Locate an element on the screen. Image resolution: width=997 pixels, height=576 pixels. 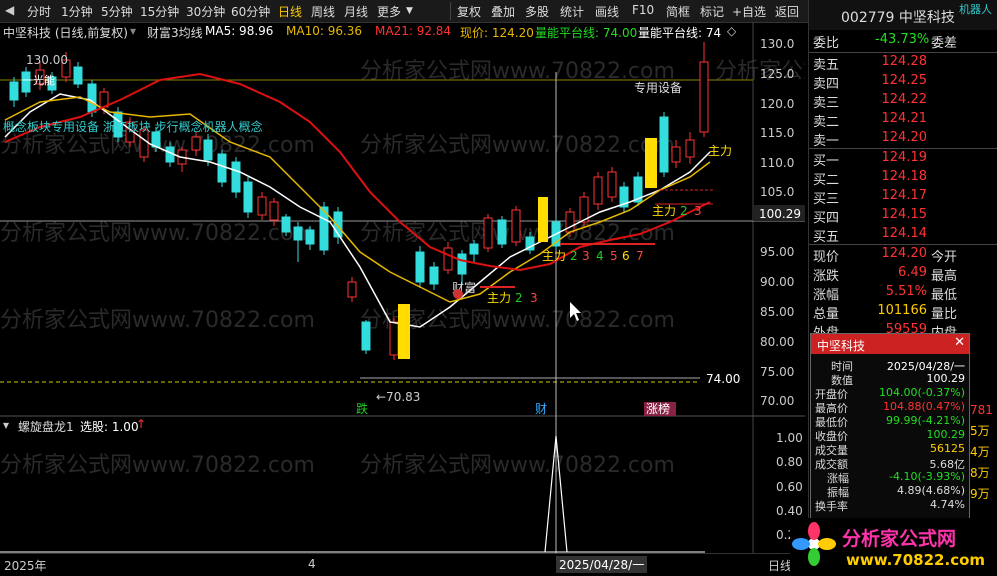
month-label: 4 is located at coordinates (312, 564).